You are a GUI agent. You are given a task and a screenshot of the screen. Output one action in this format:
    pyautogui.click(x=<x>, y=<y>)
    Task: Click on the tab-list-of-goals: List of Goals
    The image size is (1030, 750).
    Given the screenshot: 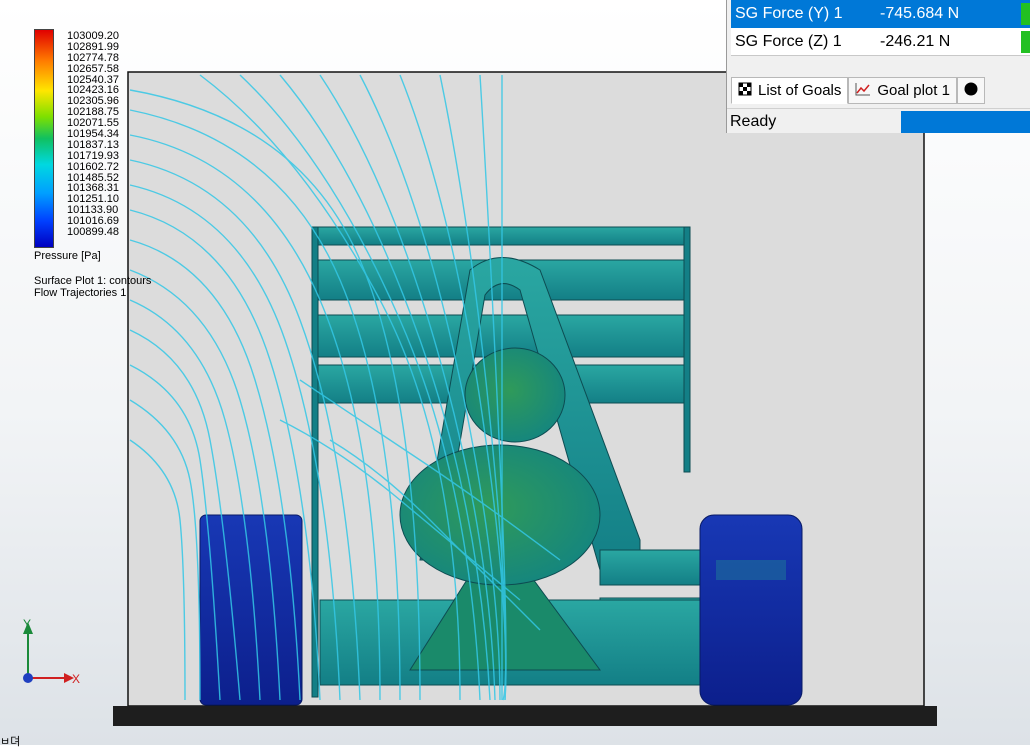 What is the action you would take?
    pyautogui.click(x=790, y=90)
    